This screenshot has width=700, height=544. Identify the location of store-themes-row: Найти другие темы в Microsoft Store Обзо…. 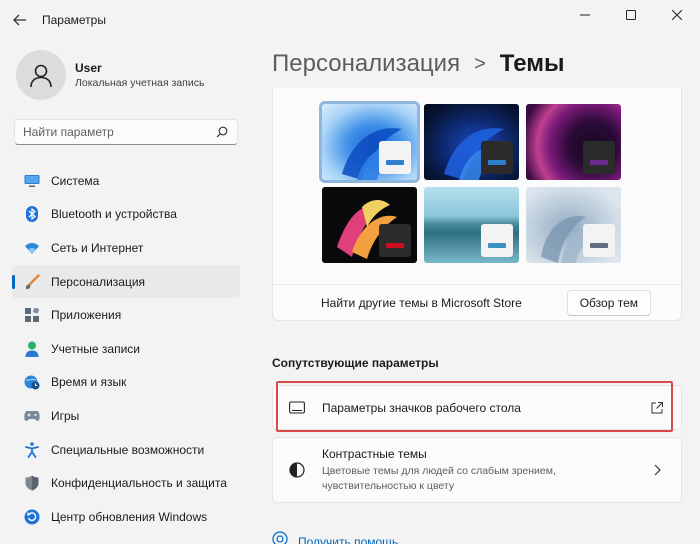
(477, 302).